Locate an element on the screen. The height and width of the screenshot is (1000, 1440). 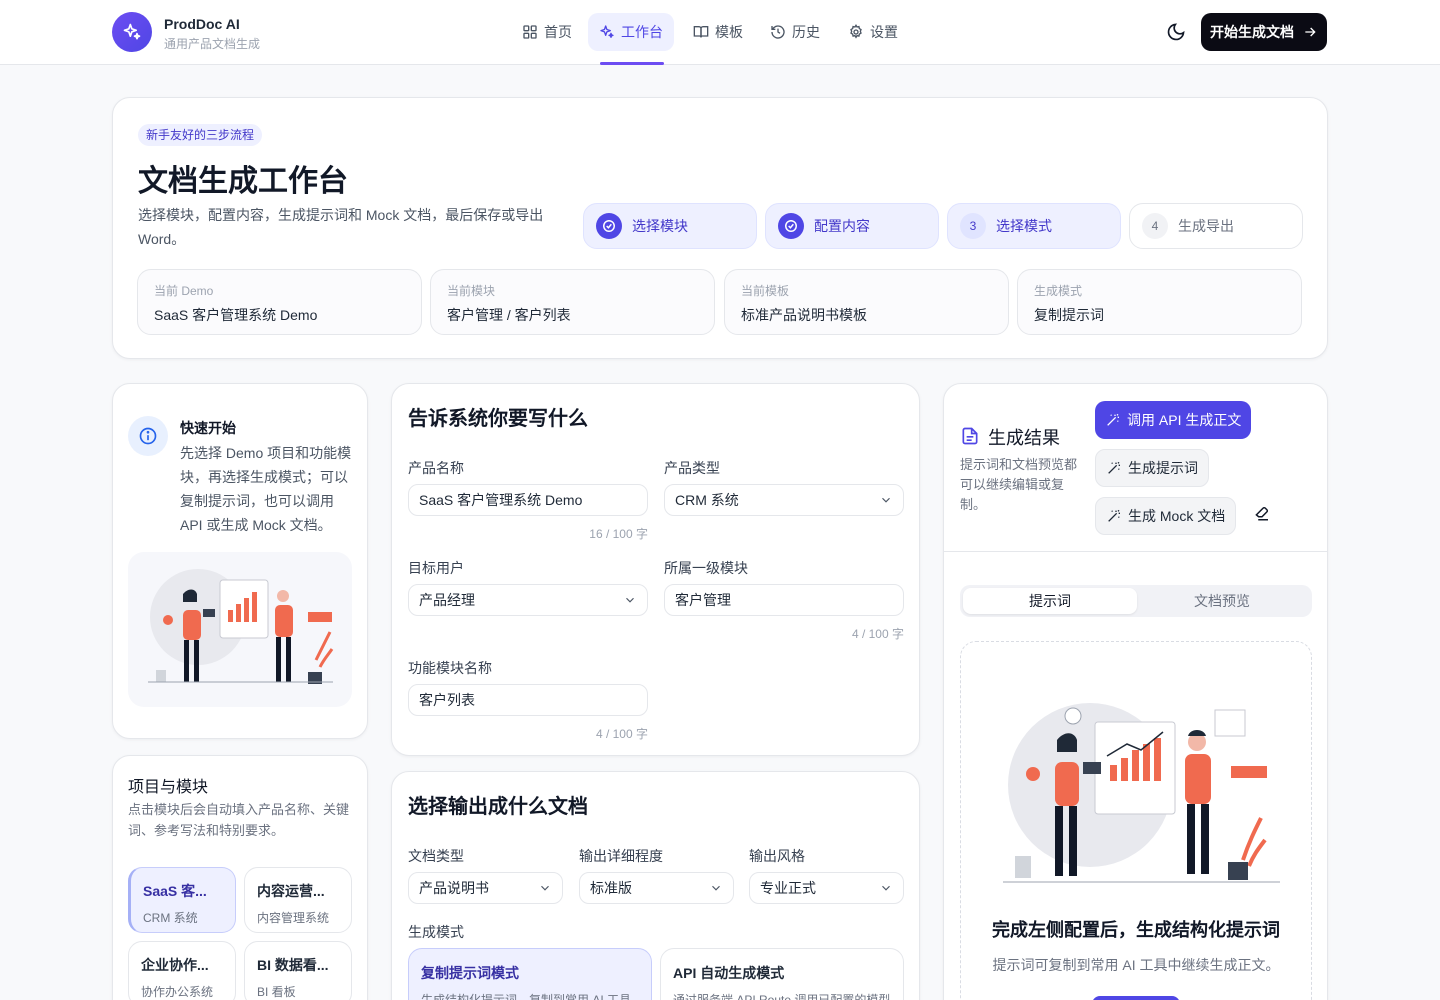
step-label: 配置内容 is located at coordinates (842, 226).